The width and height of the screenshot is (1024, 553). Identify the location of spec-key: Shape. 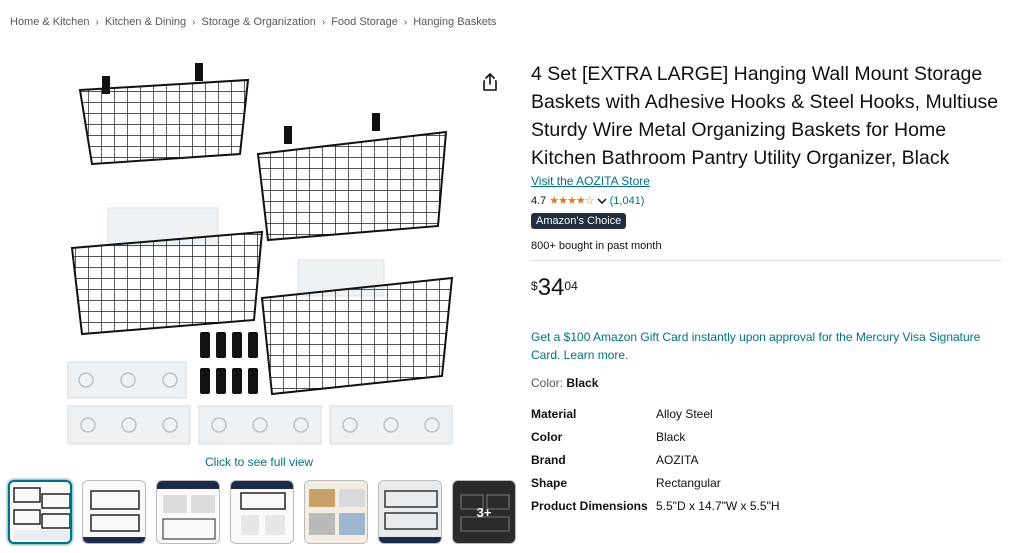
(549, 482).